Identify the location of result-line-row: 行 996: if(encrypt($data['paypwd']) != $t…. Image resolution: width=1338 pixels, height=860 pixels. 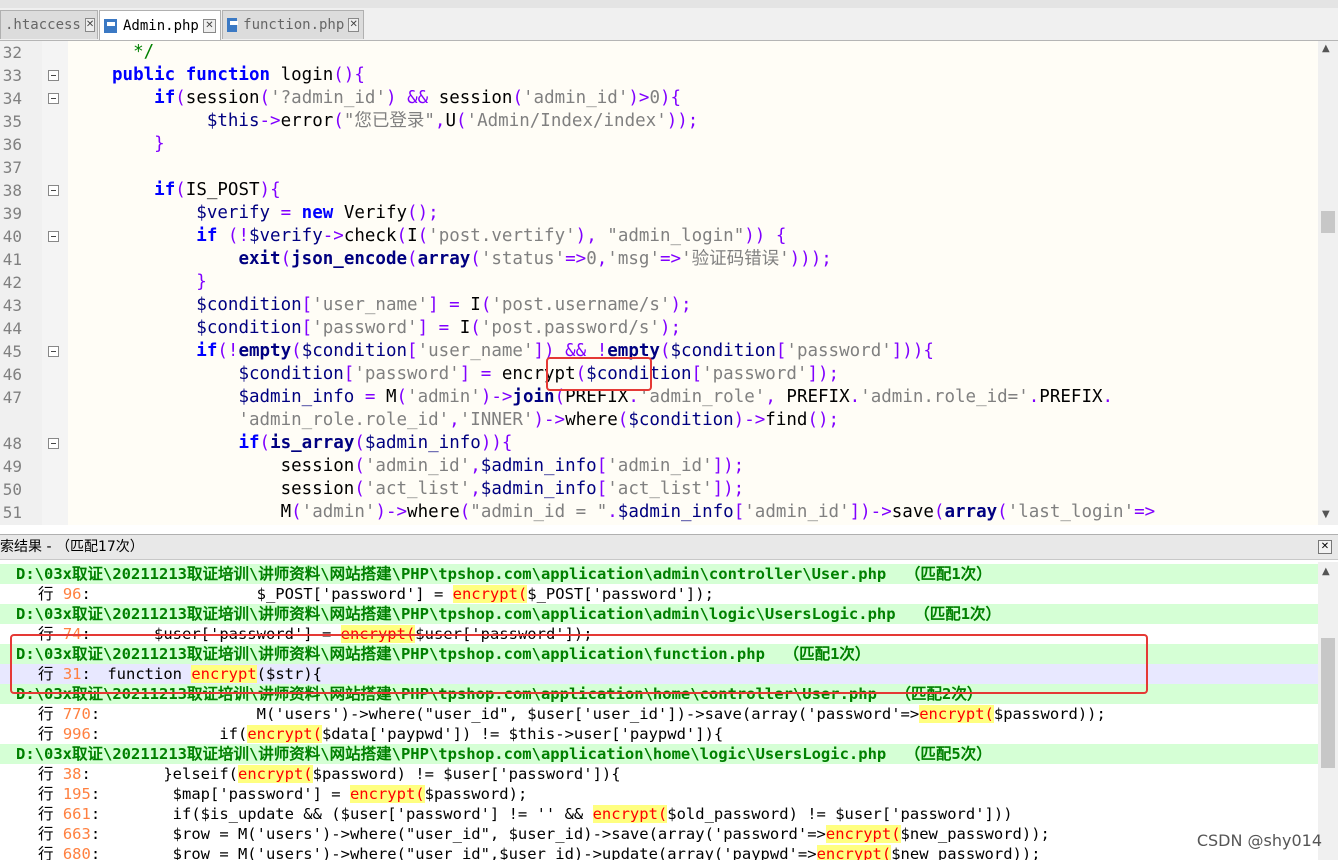
(659, 734).